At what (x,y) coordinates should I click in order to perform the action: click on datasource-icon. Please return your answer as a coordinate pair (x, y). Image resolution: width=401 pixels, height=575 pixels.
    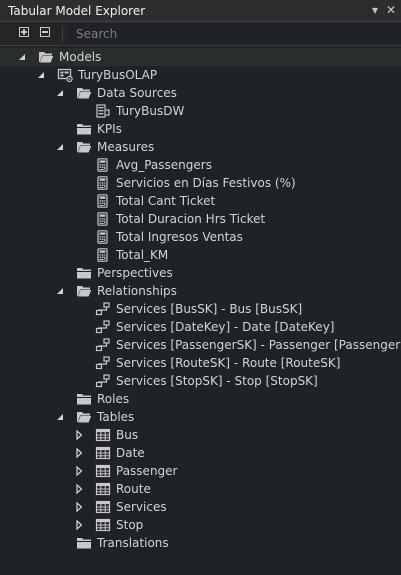
    Looking at the image, I should click on (103, 111).